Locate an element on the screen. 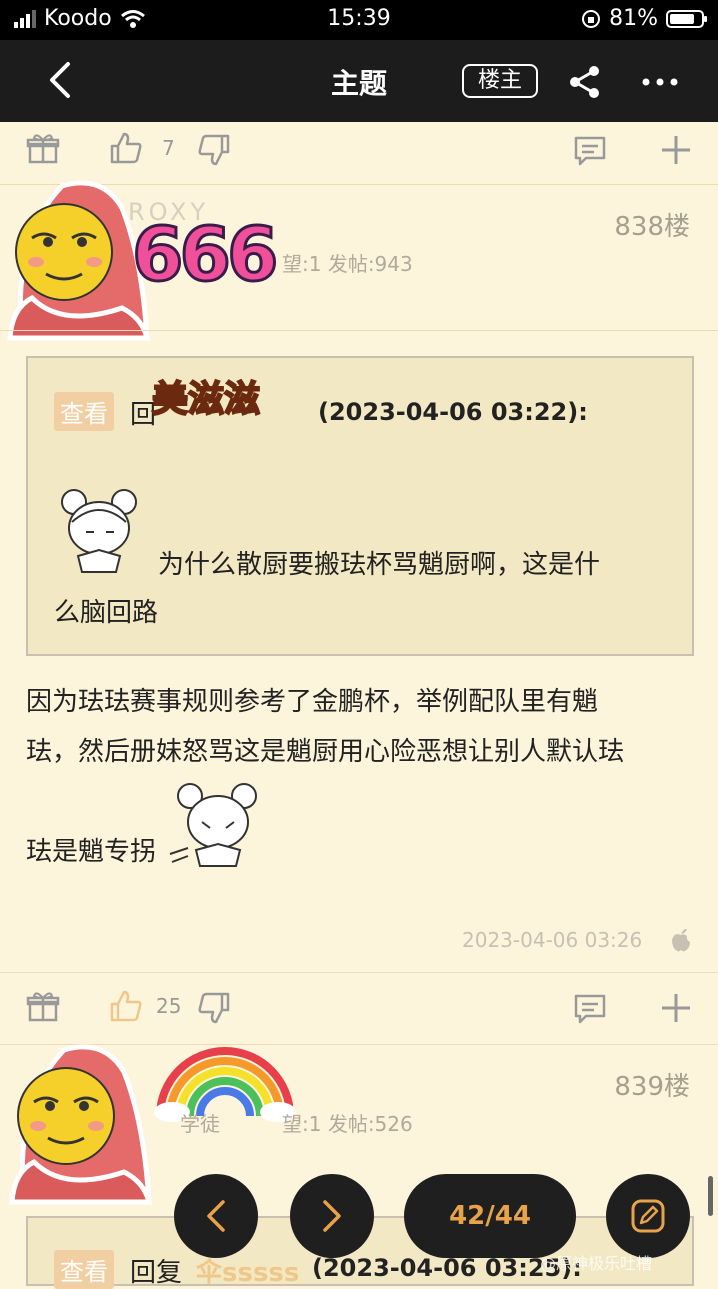 The height and width of the screenshot is (1289, 718). quote-time: (2023-04-06 03:22): is located at coordinates (453, 412).